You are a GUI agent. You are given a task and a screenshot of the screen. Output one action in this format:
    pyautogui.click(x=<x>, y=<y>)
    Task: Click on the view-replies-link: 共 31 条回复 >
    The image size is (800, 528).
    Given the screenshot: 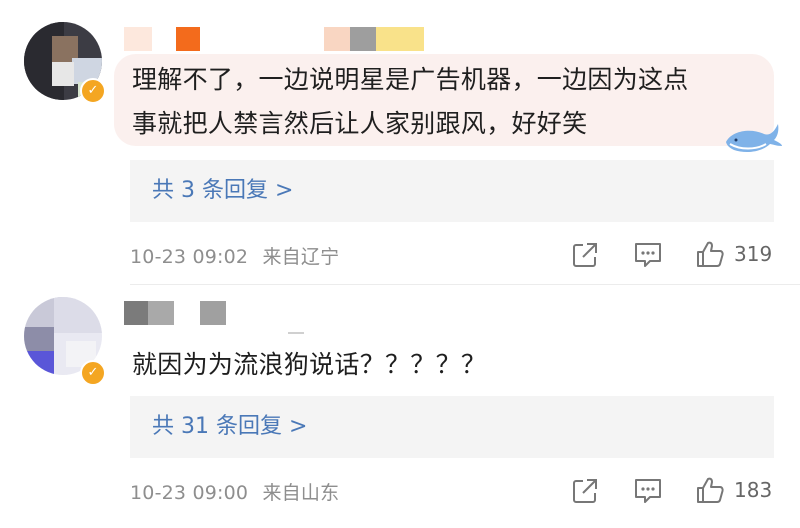 What is the action you would take?
    pyautogui.click(x=452, y=427)
    